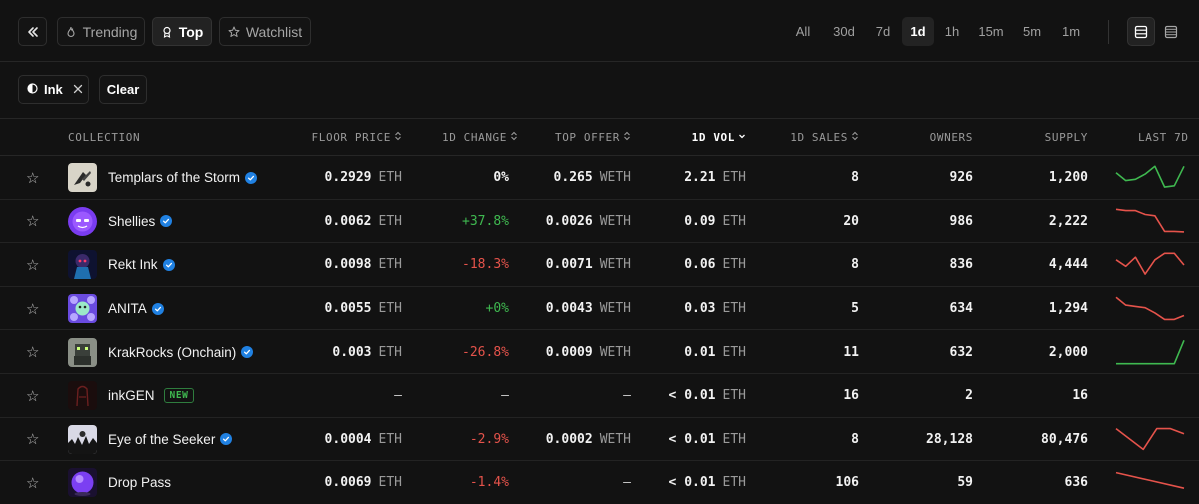  What do you see at coordinates (855, 309) in the screenshot?
I see `sales-cell: 5` at bounding box center [855, 309].